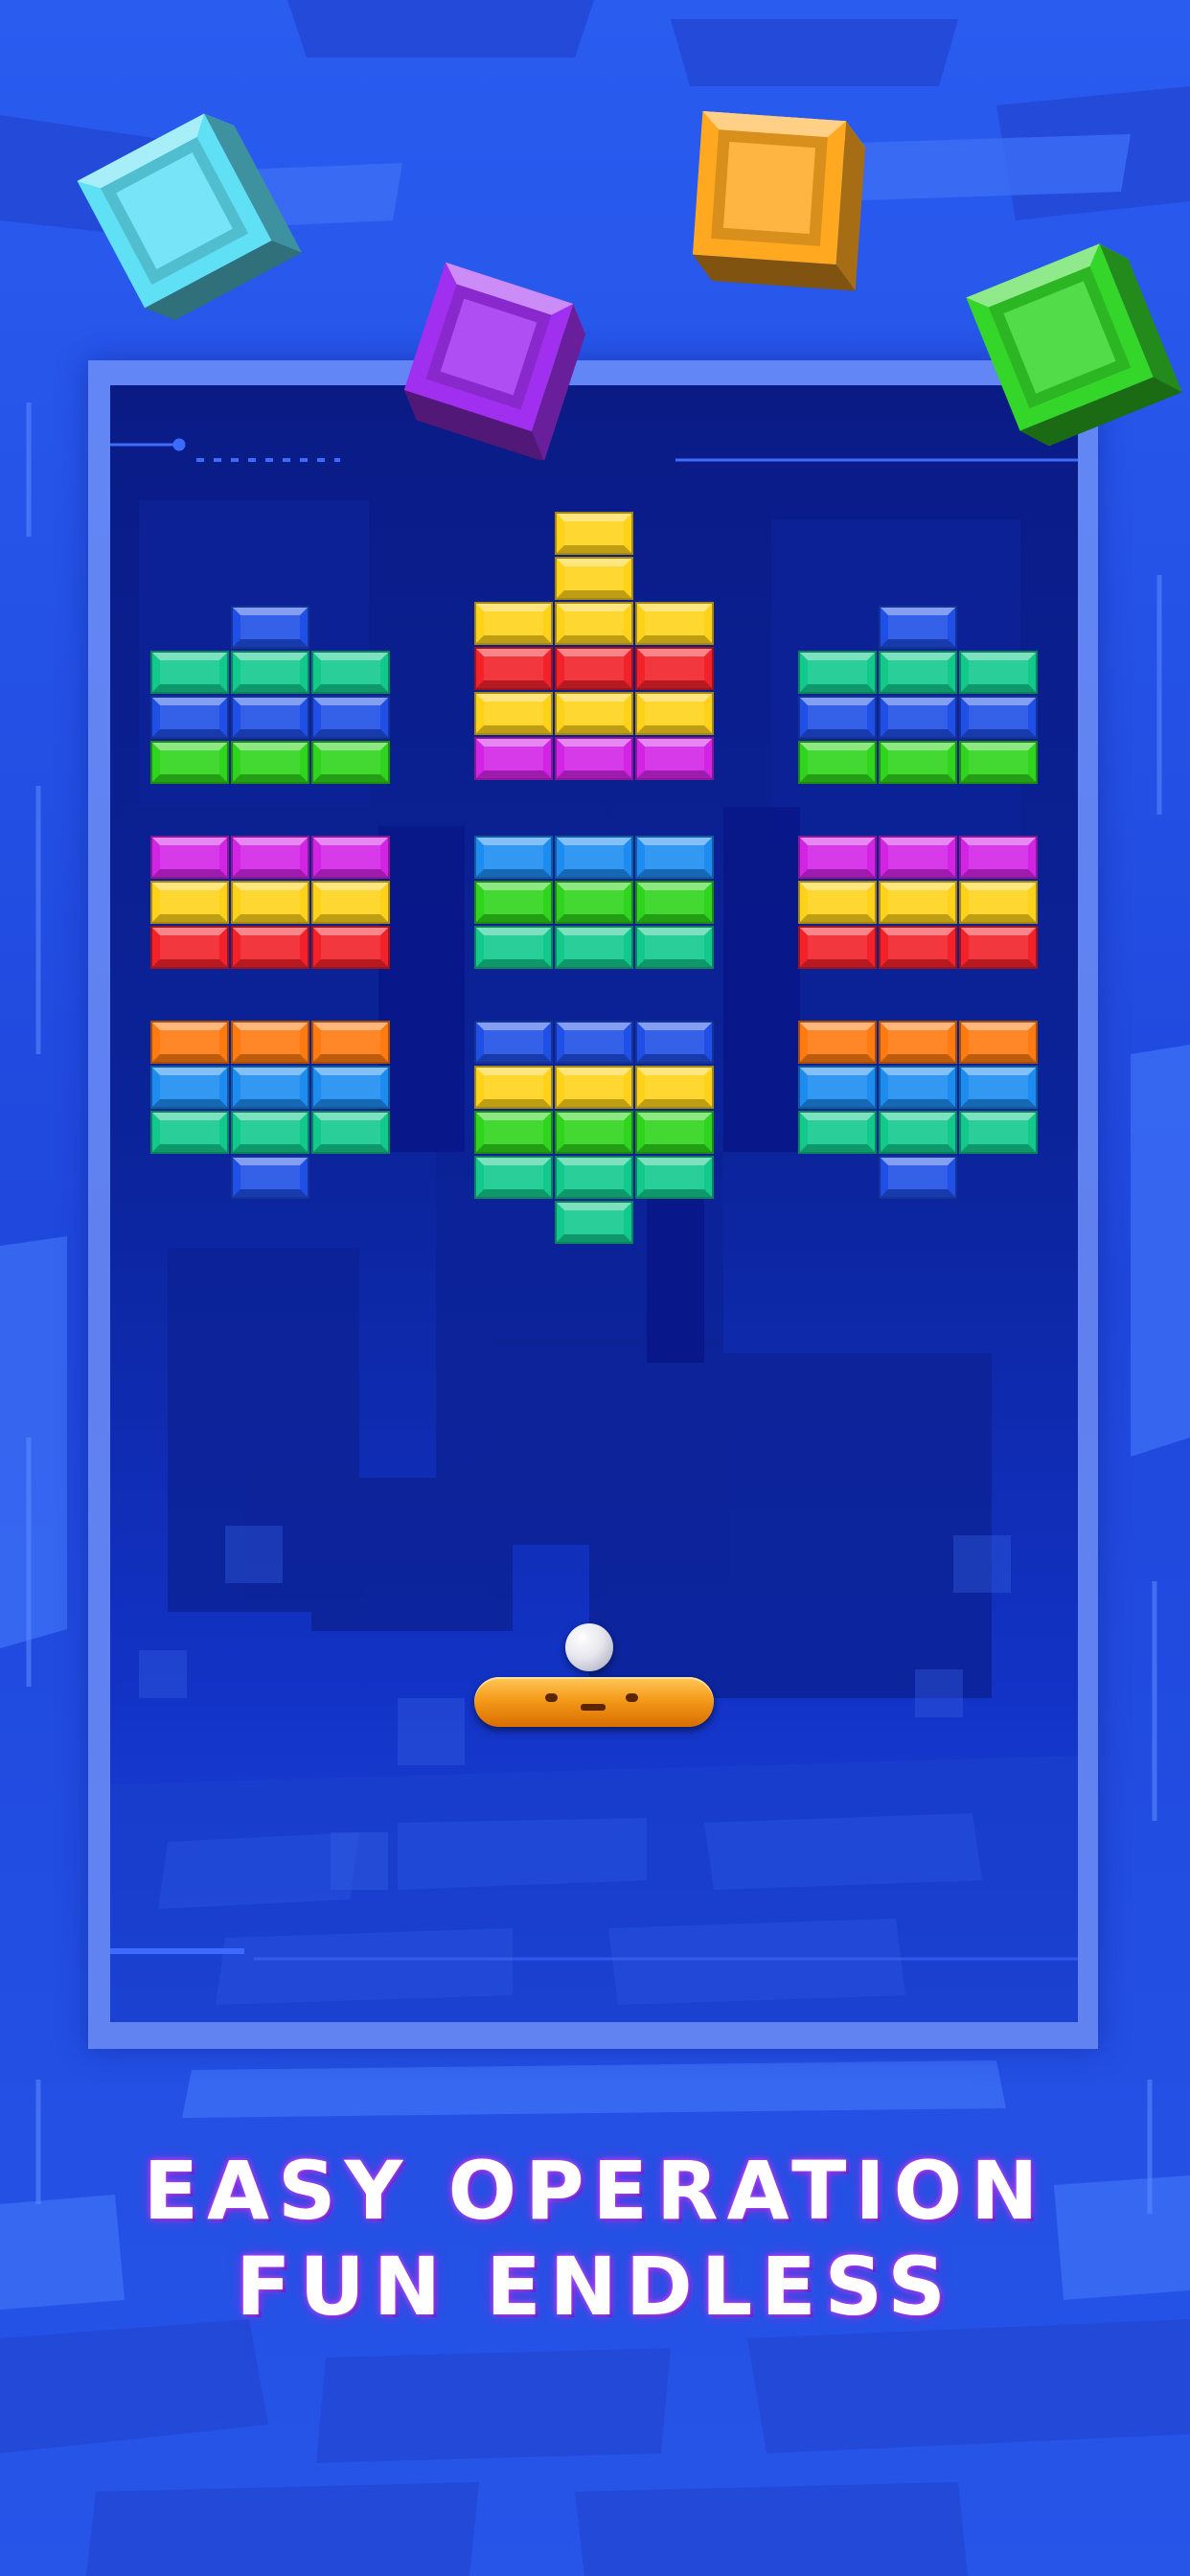  Describe the element at coordinates (594, 1702) in the screenshot. I see `paddle` at that location.